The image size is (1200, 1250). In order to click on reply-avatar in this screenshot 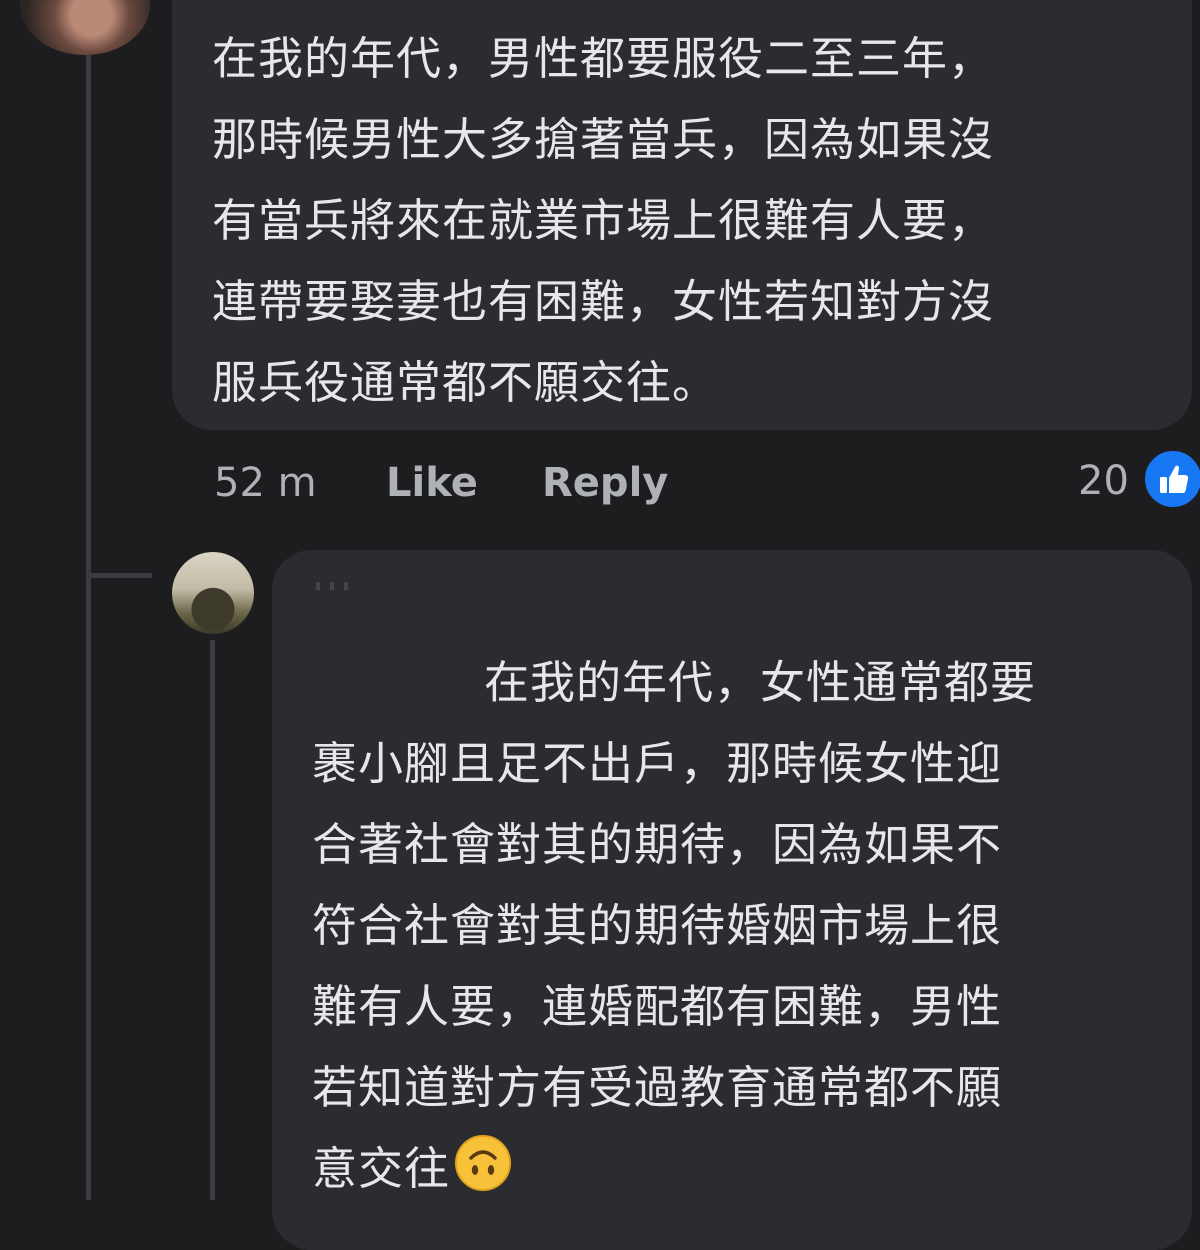, I will do `click(213, 593)`.